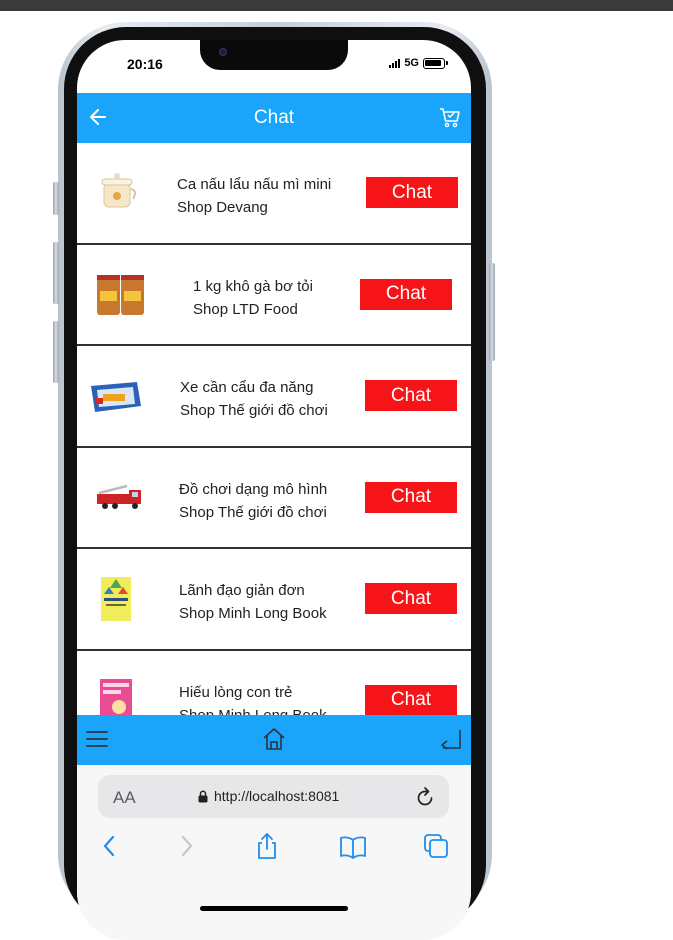 The height and width of the screenshot is (940, 673). What do you see at coordinates (120, 294) in the screenshot?
I see `jars-image` at bounding box center [120, 294].